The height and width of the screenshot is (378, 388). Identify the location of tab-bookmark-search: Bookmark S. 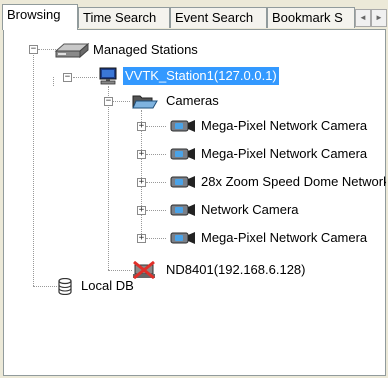
(311, 17).